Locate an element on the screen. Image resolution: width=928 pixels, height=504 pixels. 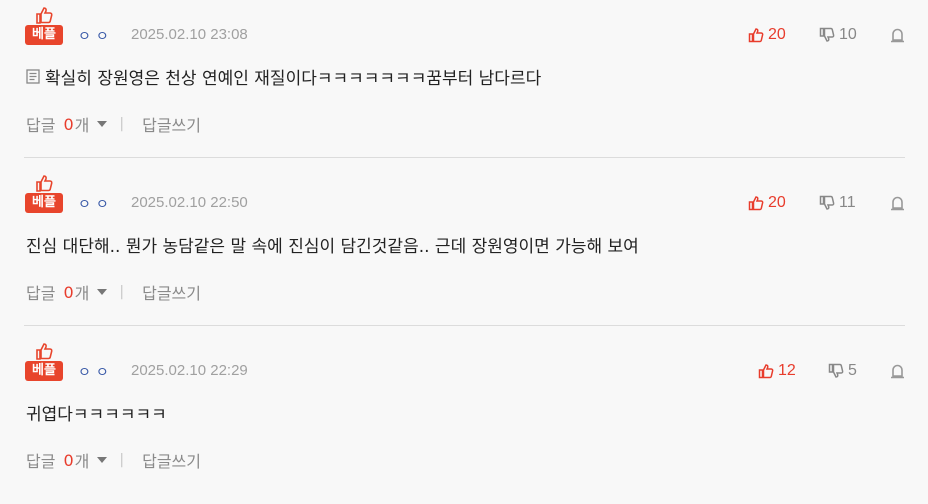
comment-date: 2025.02.10 23:08 is located at coordinates (189, 34).